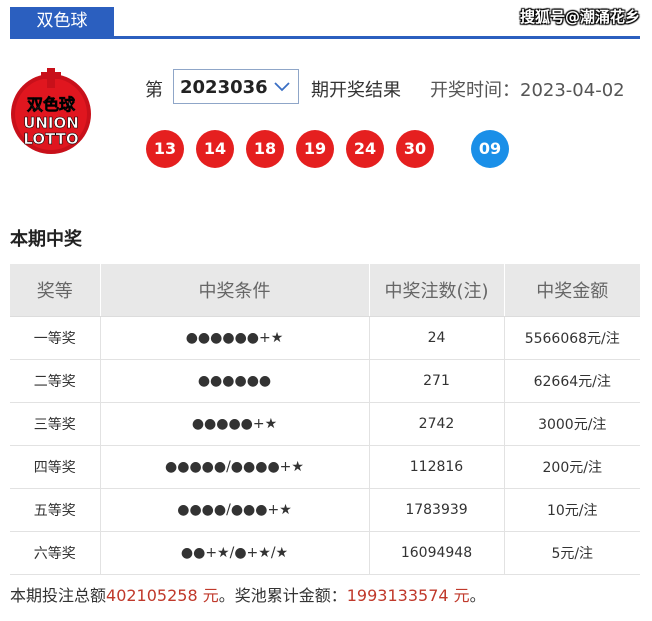  What do you see at coordinates (572, 381) in the screenshot?
I see `prize-amount: 62664元/注` at bounding box center [572, 381].